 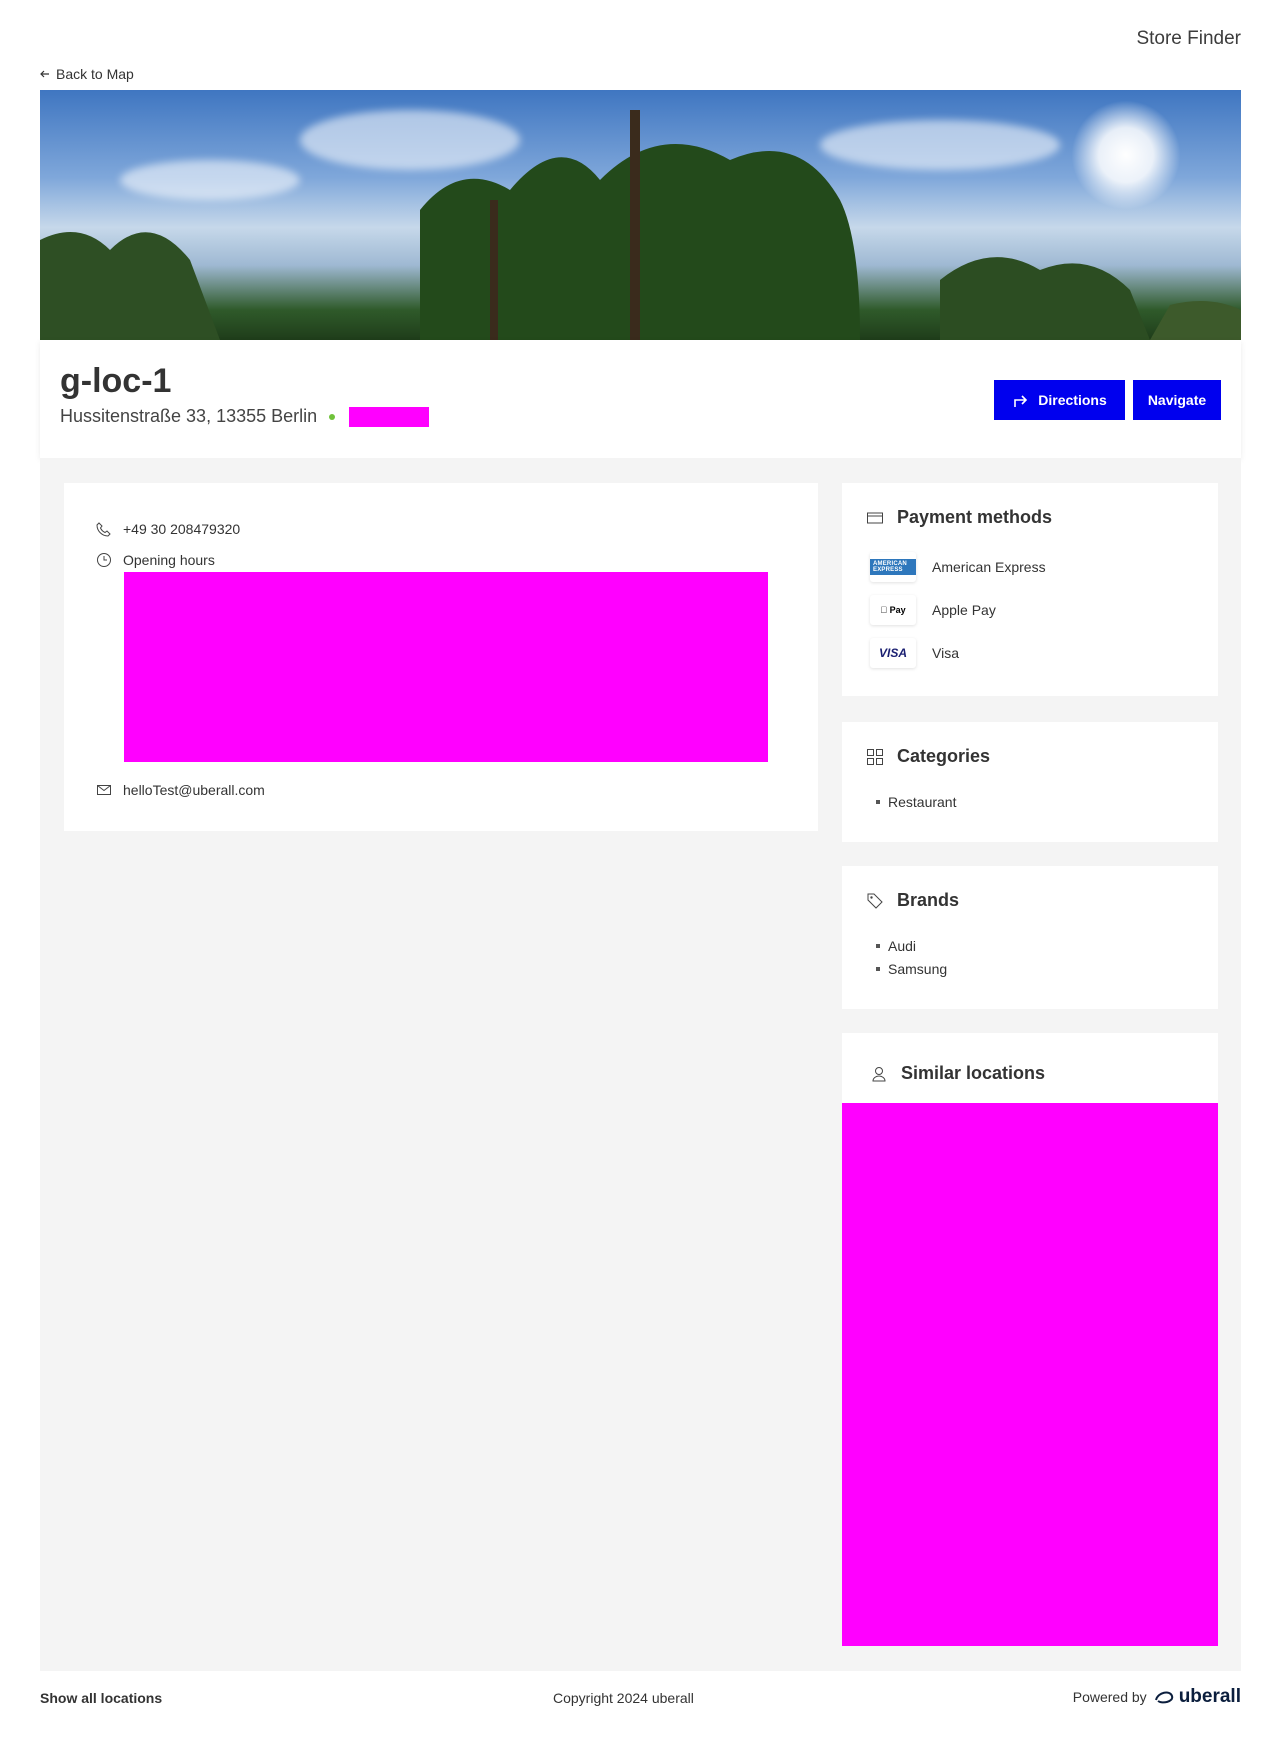 What do you see at coordinates (389, 416) in the screenshot?
I see `redacted-status` at bounding box center [389, 416].